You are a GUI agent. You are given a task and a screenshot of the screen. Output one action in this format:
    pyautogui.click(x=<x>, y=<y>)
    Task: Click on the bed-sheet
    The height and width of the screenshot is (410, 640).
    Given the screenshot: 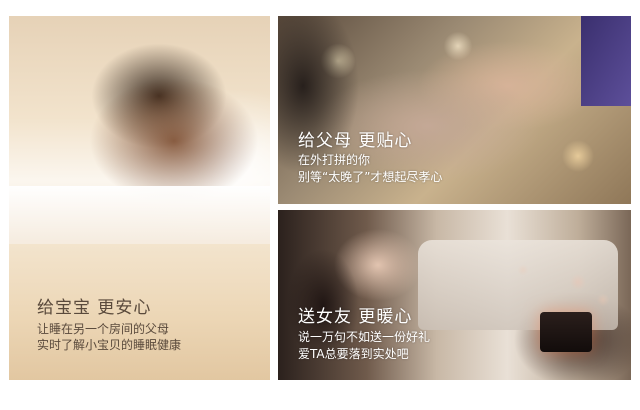 What is the action you would take?
    pyautogui.click(x=139, y=216)
    